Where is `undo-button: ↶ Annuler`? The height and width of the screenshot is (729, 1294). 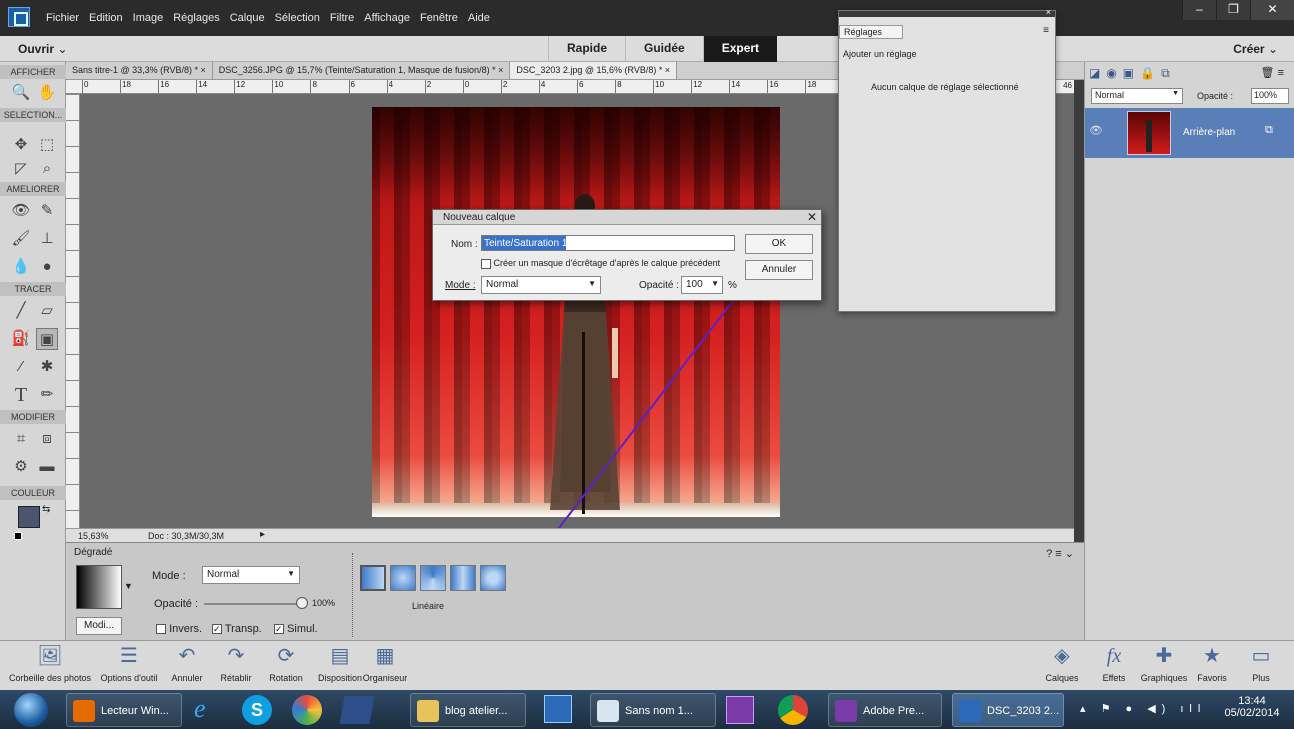
undo-button: ↶ Annuler is located at coordinates (187, 663).